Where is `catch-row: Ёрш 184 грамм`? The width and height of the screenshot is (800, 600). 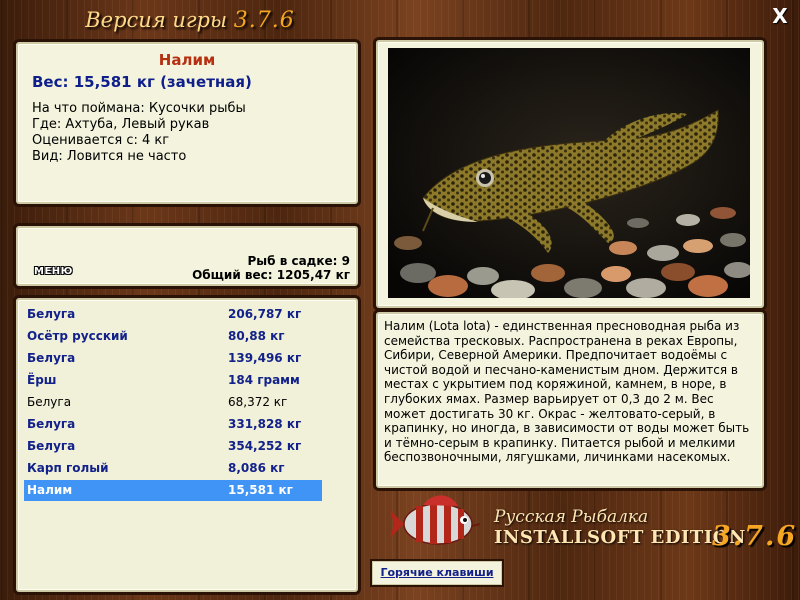 catch-row: Ёрш 184 грамм is located at coordinates (173, 380).